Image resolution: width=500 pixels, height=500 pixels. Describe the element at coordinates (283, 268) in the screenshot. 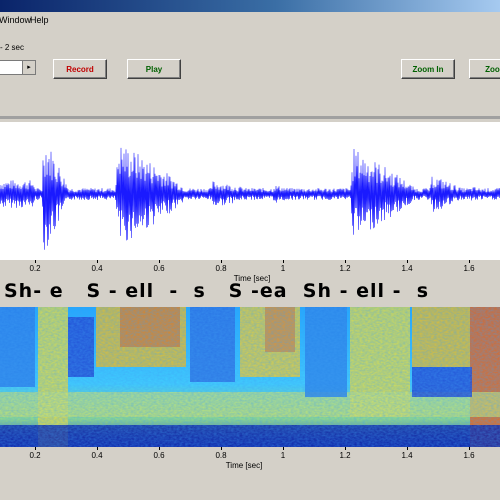

I see `waveform-tick-label: 1` at that location.